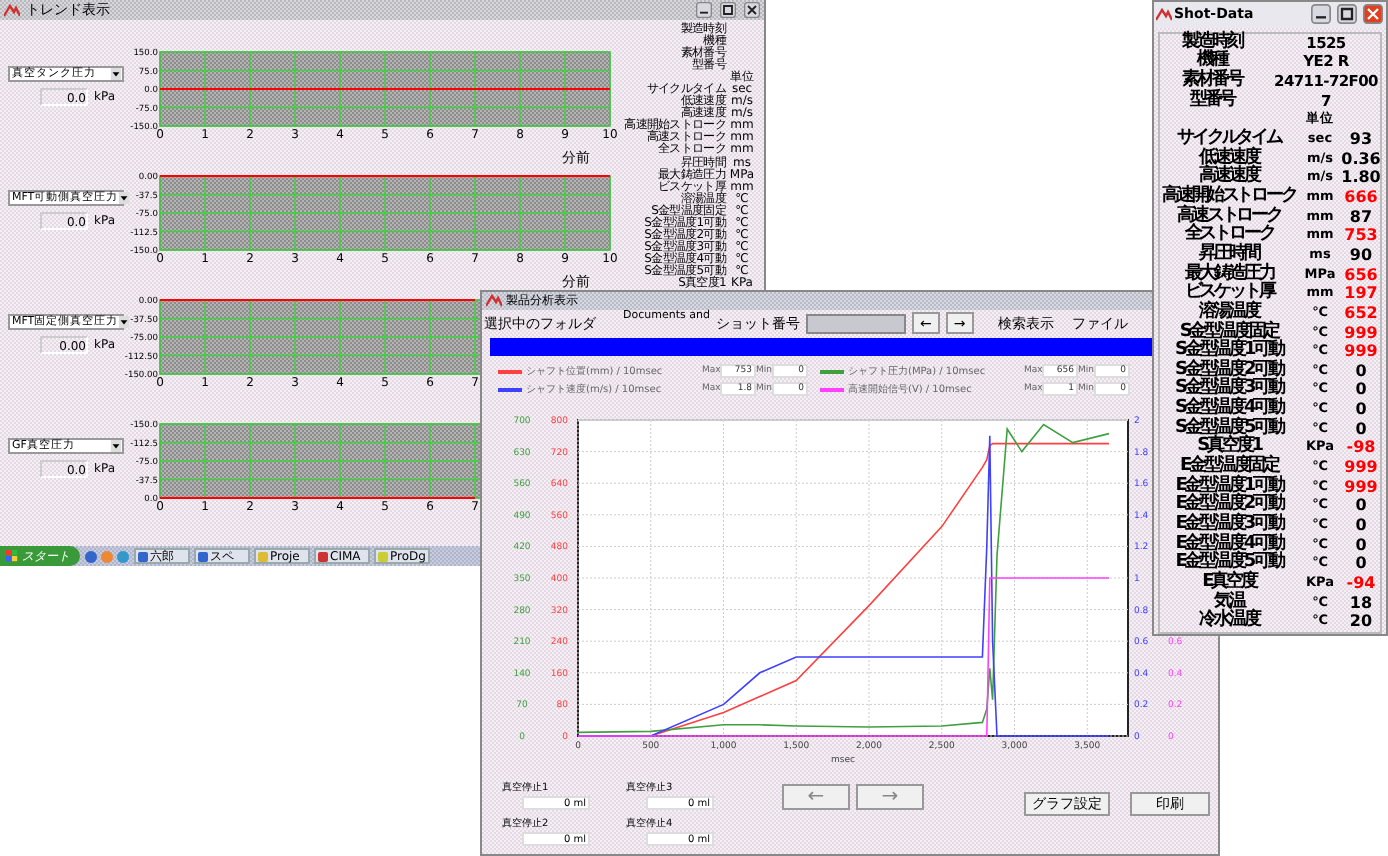 Image resolution: width=1388 pixels, height=856 pixels. I want to click on field-label: S金型温度2可動, so click(1229, 370).